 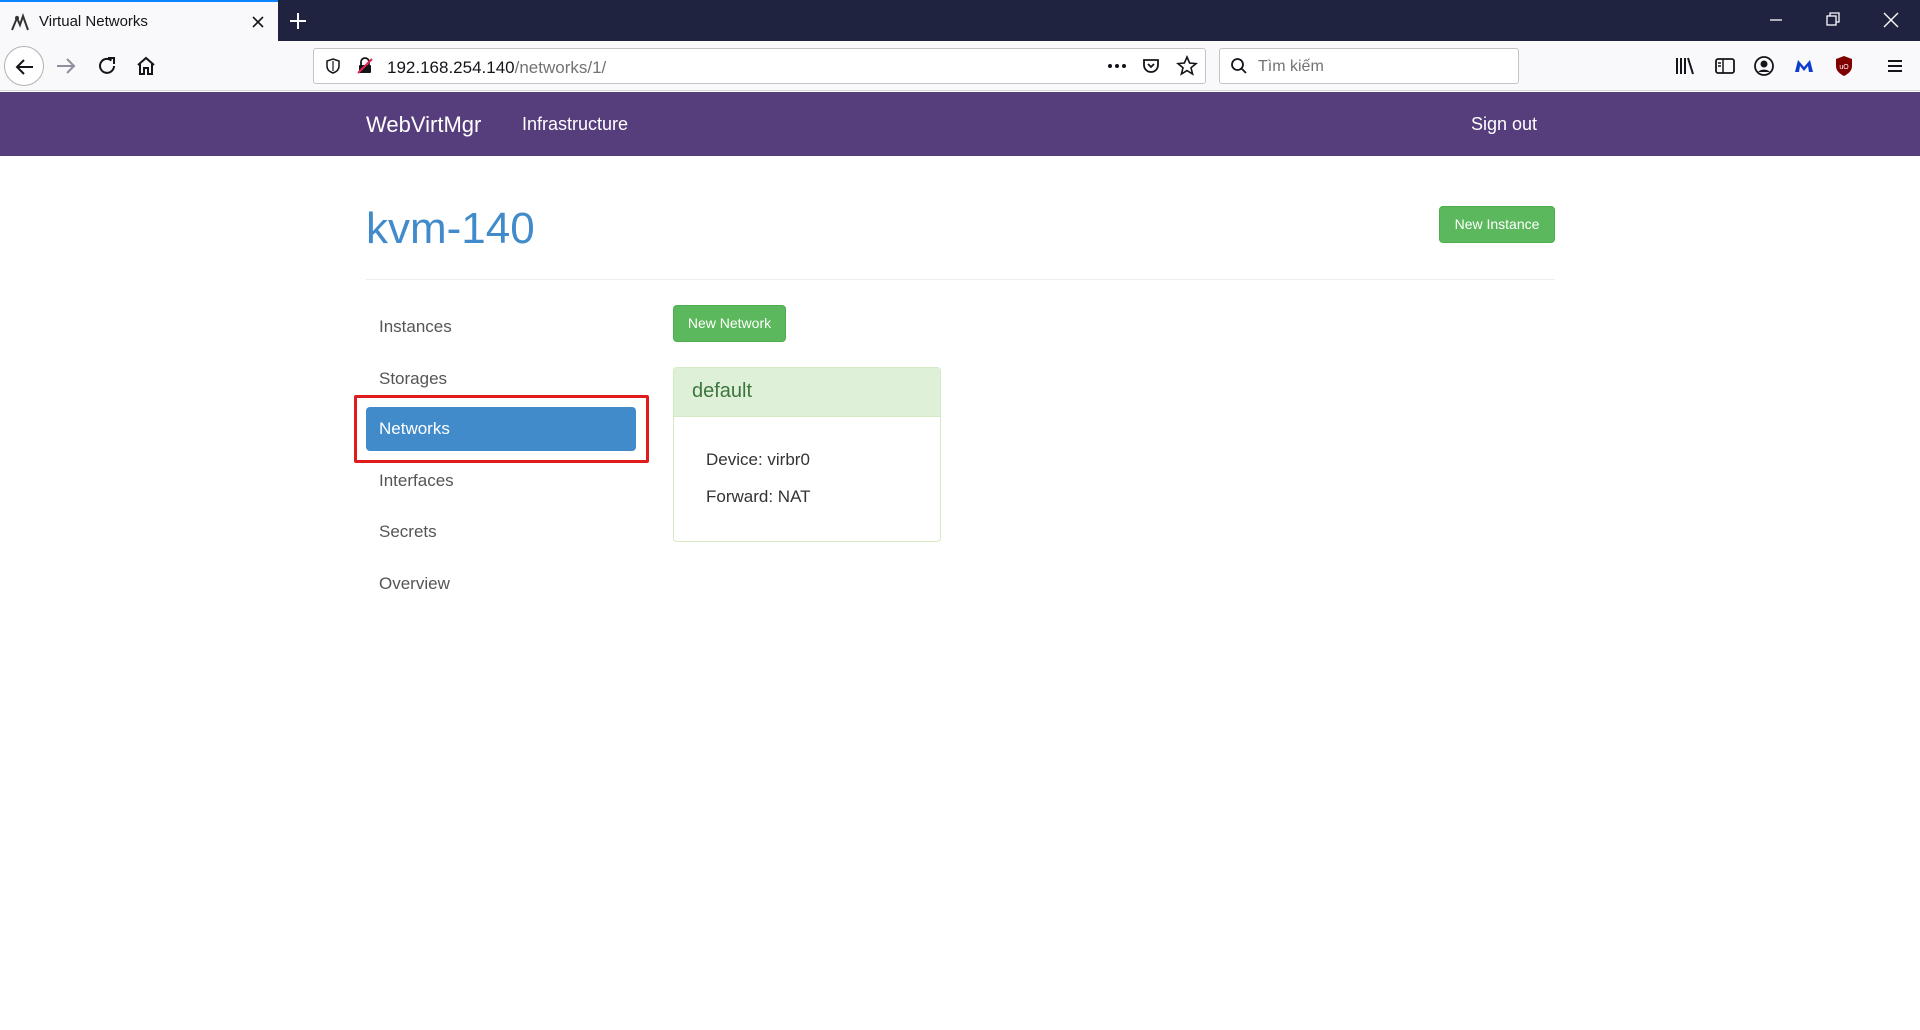 I want to click on sidebar-item-instances: Instances, so click(x=501, y=327).